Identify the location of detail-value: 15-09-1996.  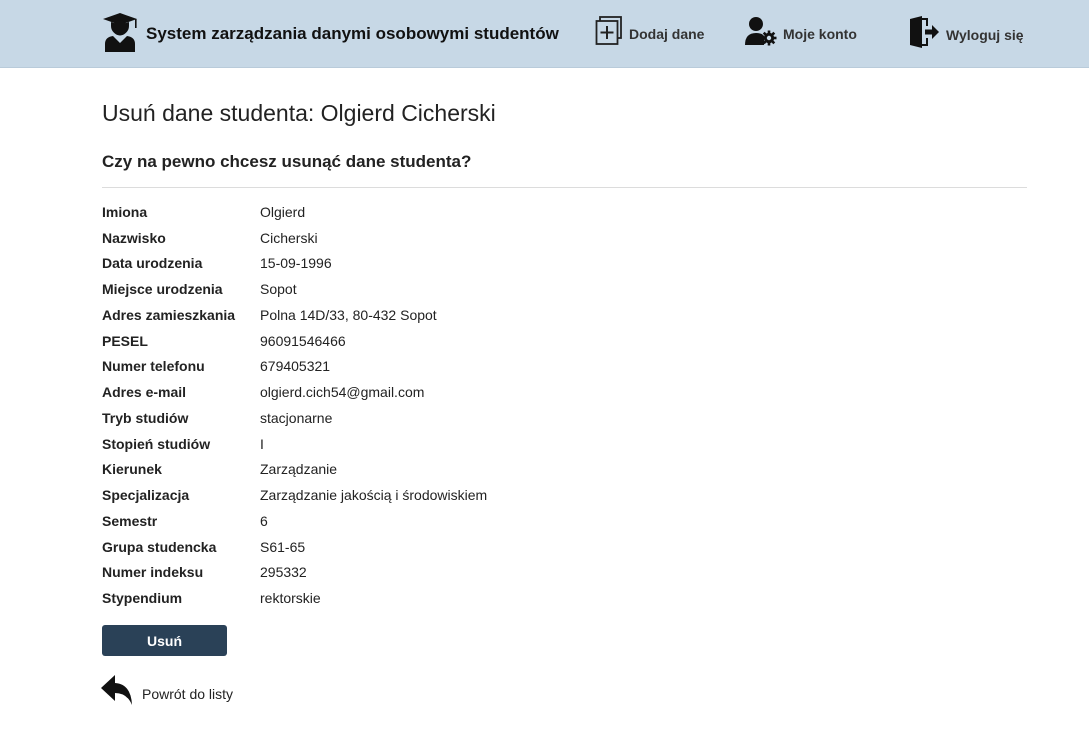
(296, 263).